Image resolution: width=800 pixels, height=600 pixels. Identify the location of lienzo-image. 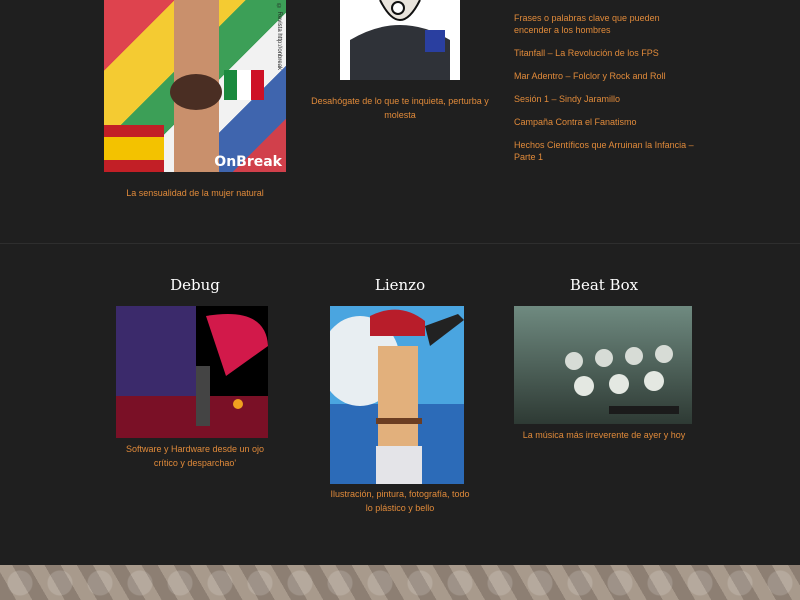
(397, 395).